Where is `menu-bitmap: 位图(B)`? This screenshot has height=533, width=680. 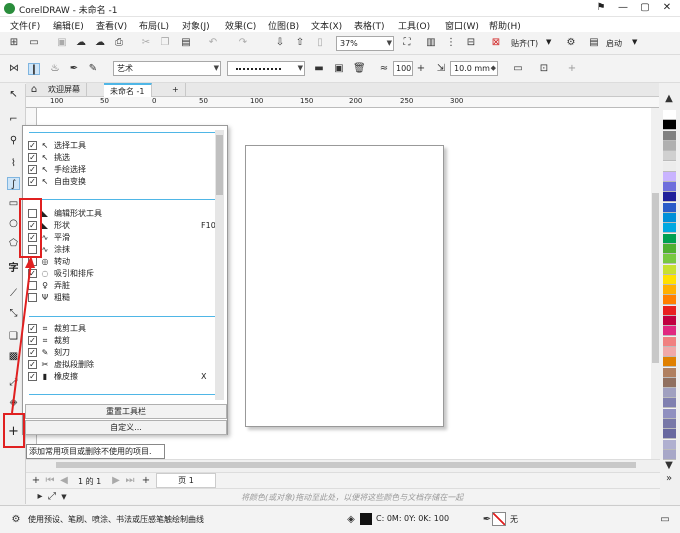 menu-bitmap: 位图(B) is located at coordinates (283, 25).